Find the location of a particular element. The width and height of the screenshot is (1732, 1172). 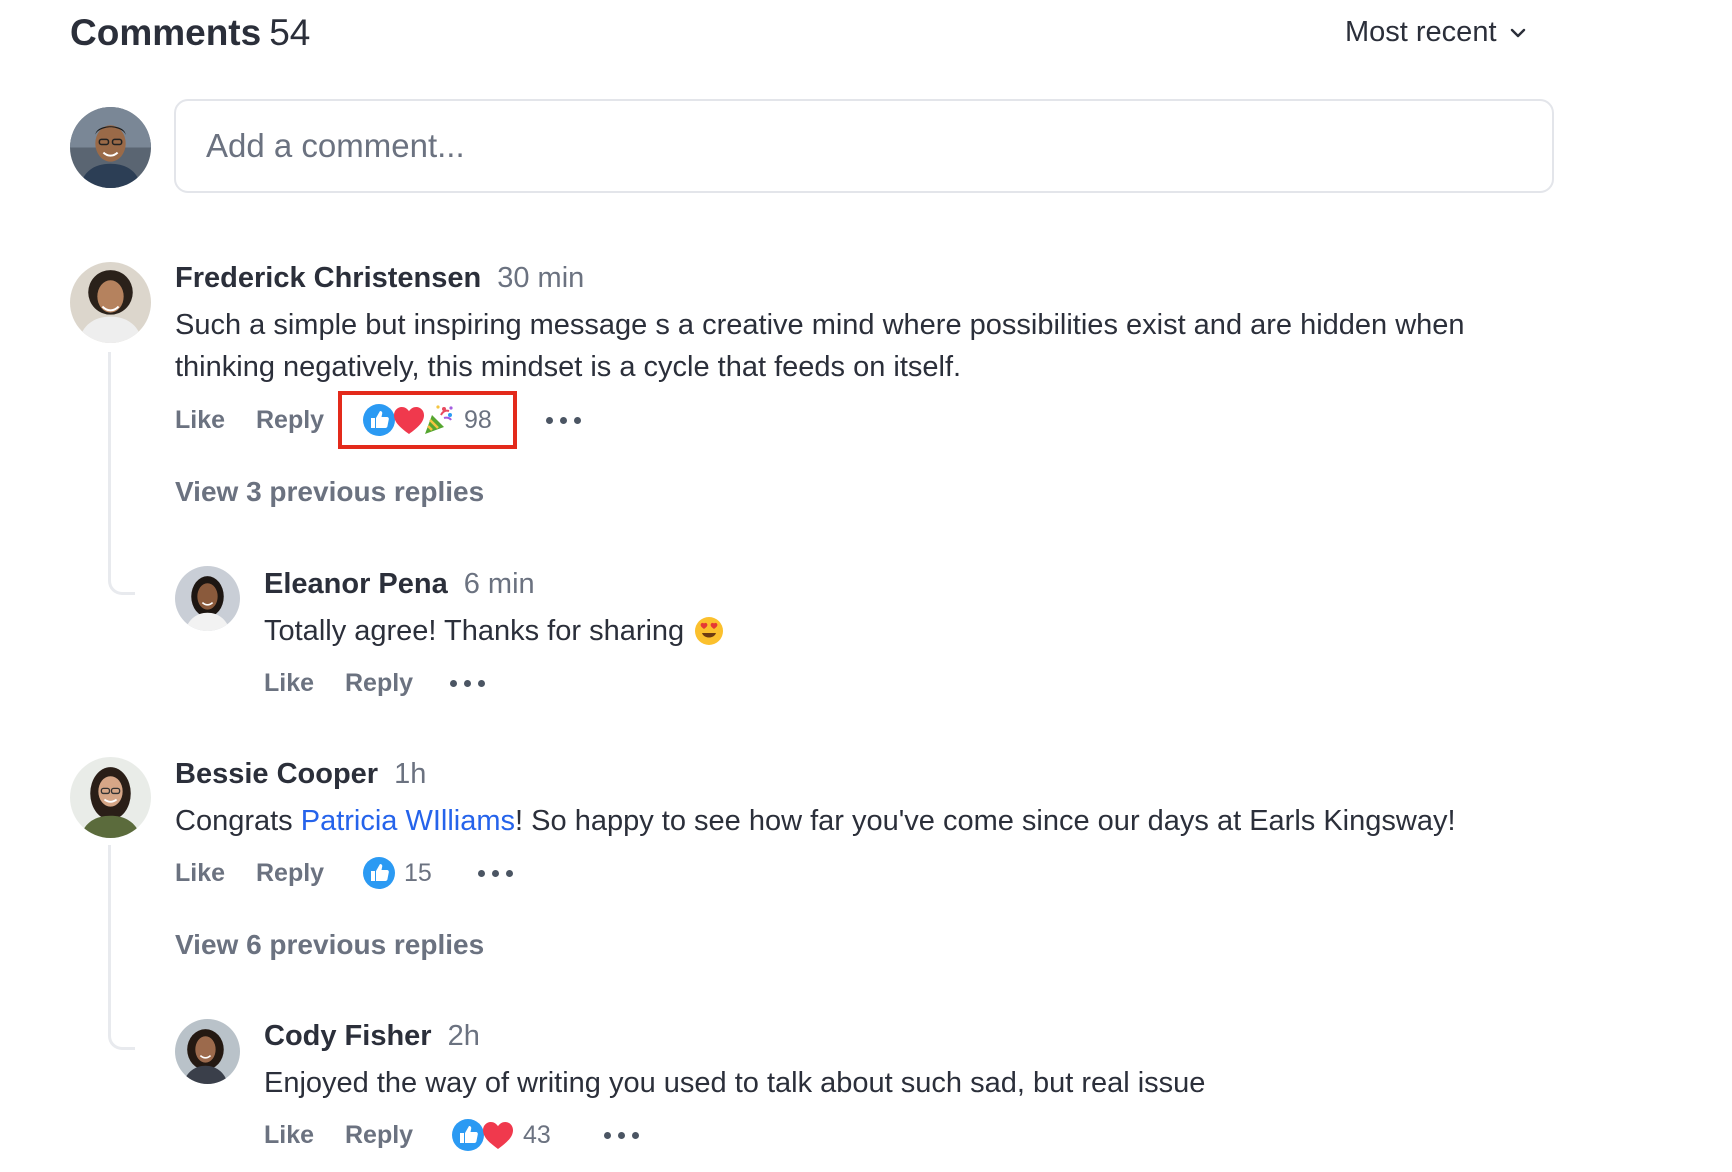

party-popper-reaction-icon is located at coordinates (439, 420).